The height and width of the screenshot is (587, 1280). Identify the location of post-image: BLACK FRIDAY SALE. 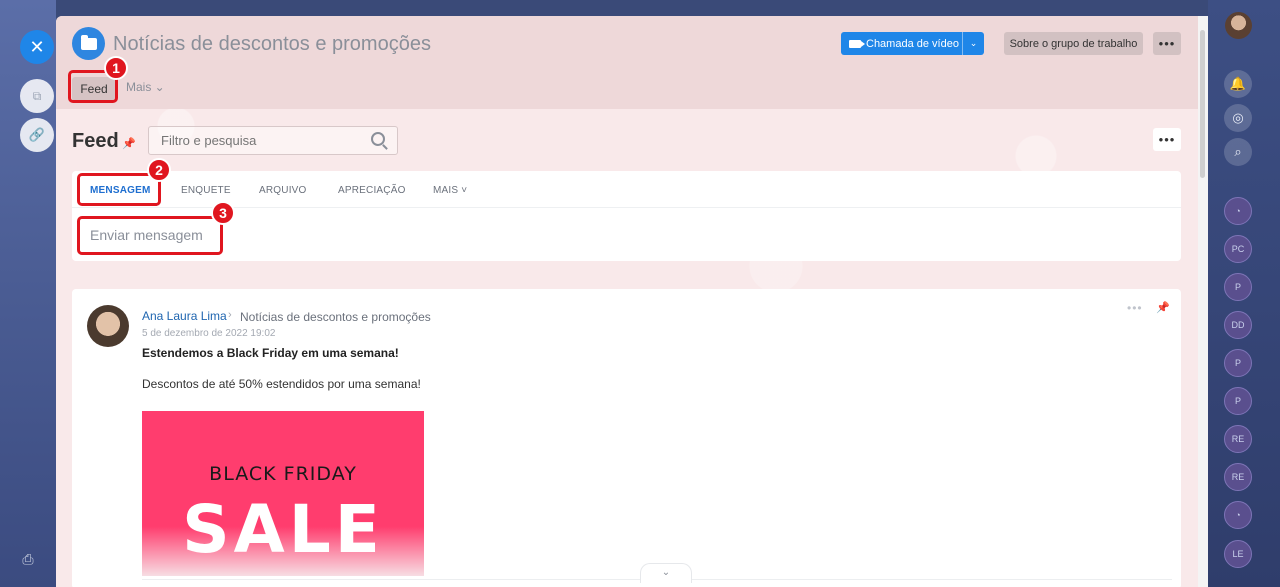
(283, 493).